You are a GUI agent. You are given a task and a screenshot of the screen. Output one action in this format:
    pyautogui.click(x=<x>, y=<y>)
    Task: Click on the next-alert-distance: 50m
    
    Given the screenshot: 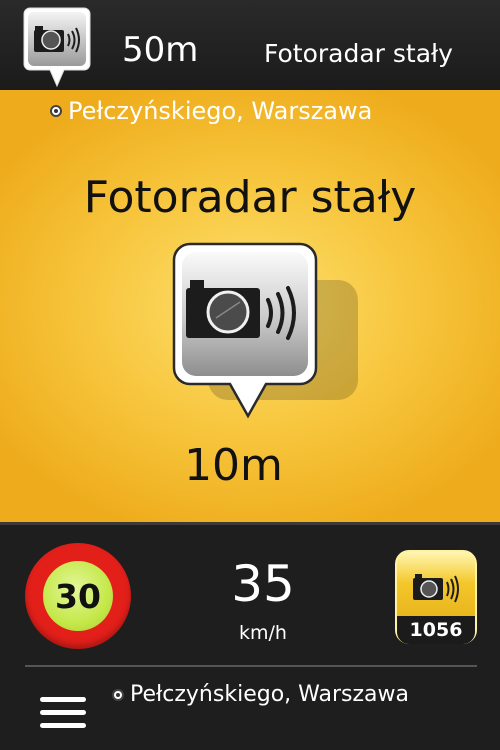 What is the action you would take?
    pyautogui.click(x=160, y=50)
    